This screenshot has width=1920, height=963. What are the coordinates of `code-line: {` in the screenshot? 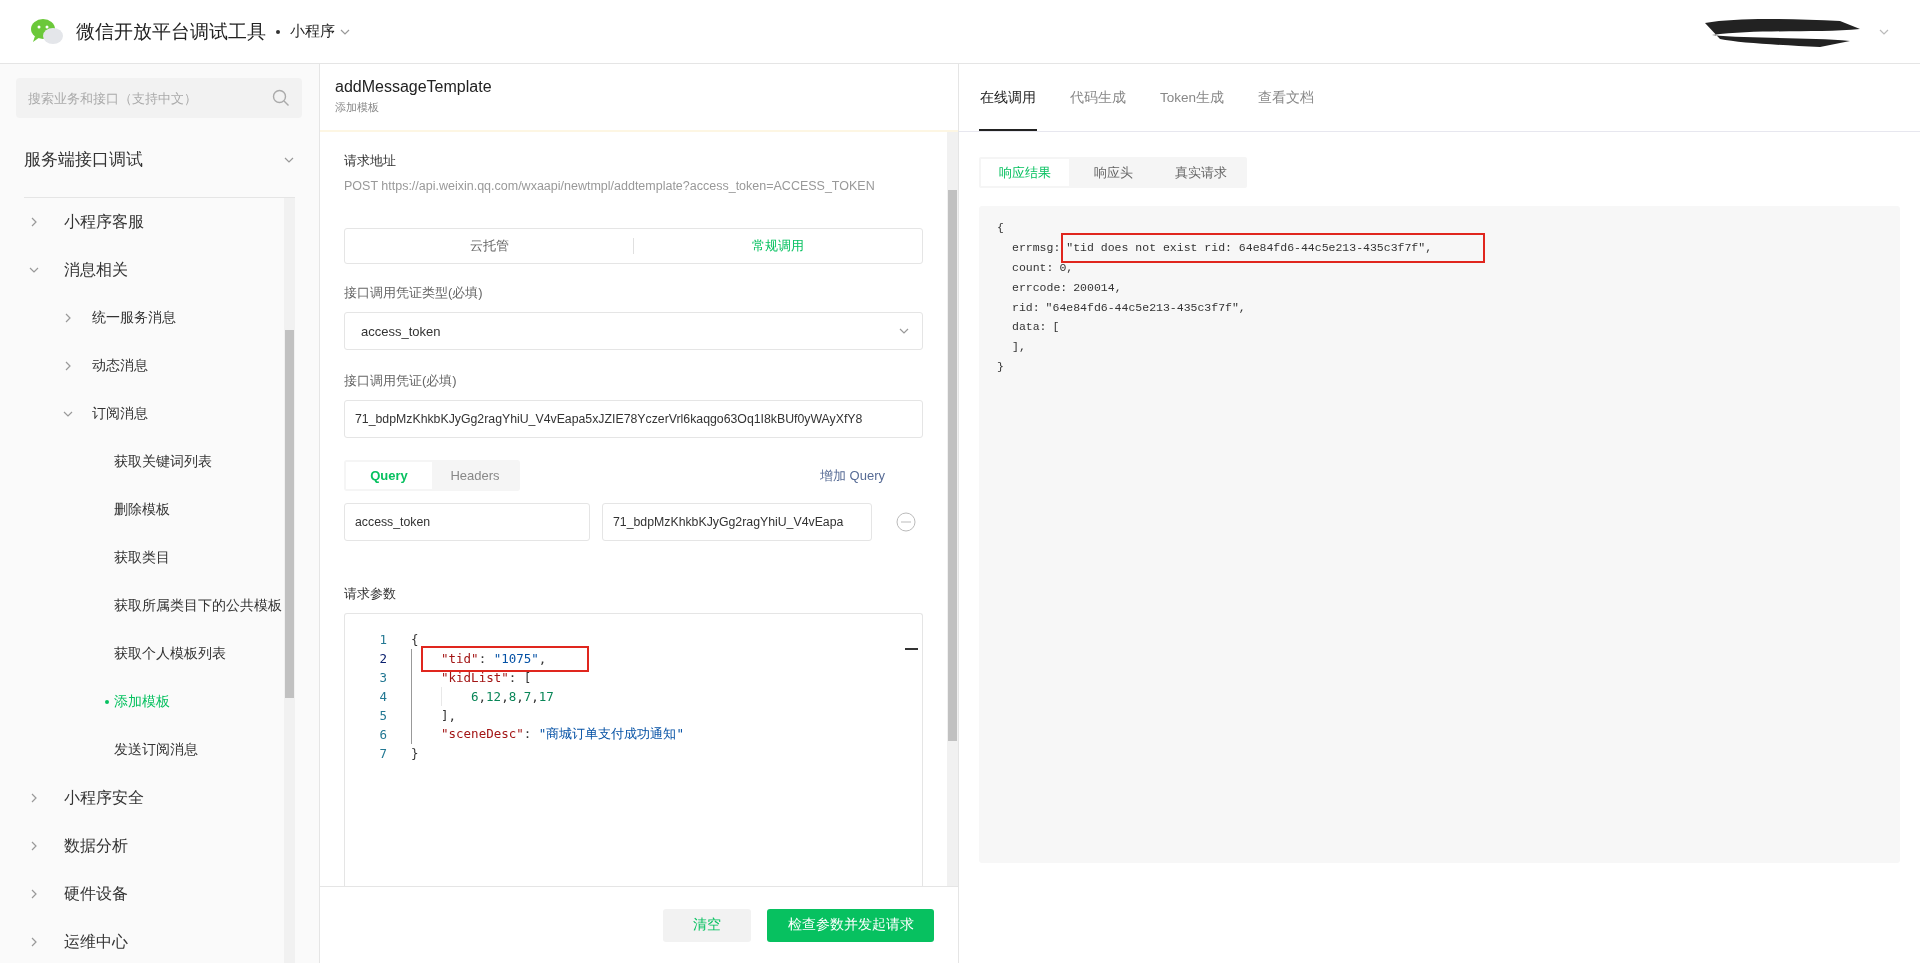 It's located at (415, 639).